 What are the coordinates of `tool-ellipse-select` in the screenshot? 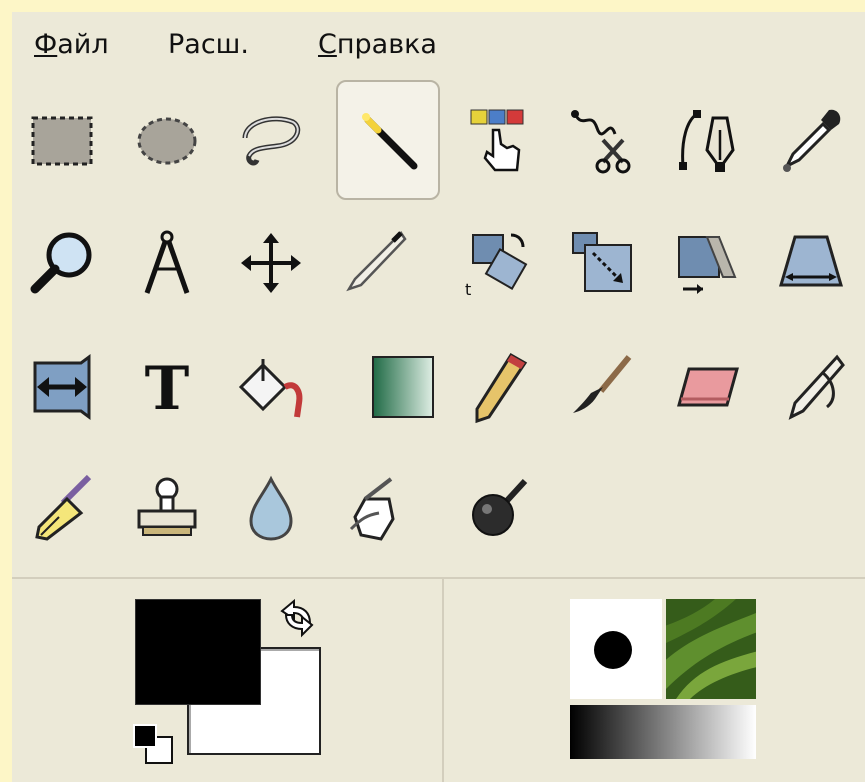 It's located at (167, 140).